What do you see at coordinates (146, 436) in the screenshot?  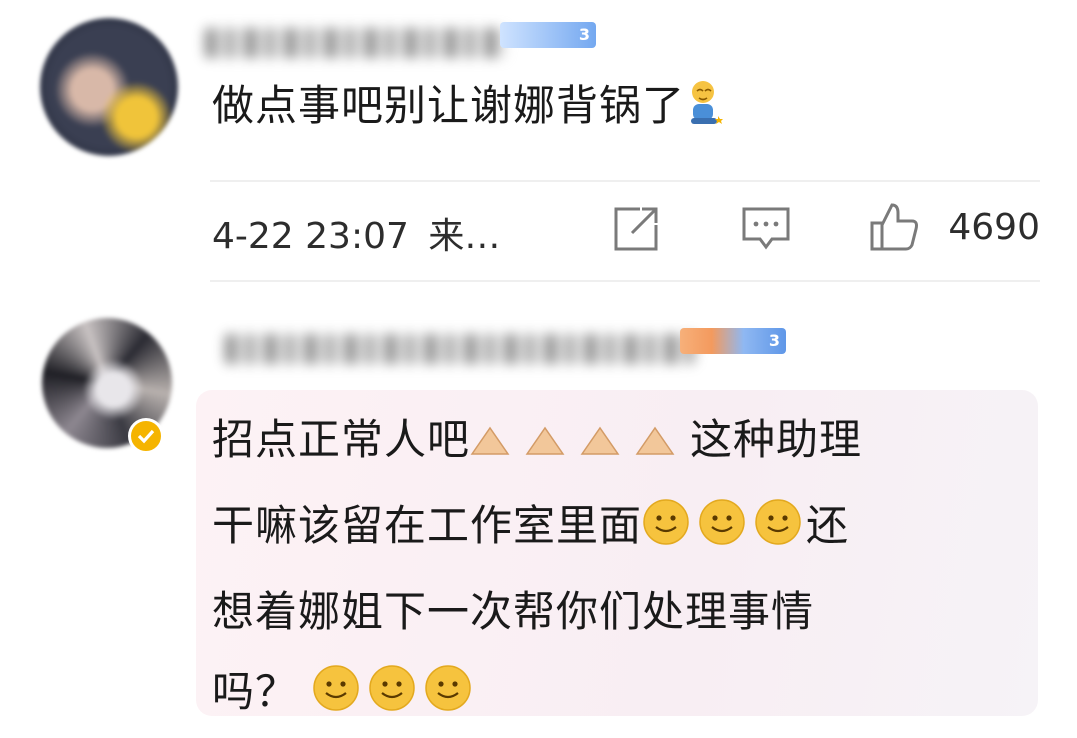 I see `verified-badge-icon` at bounding box center [146, 436].